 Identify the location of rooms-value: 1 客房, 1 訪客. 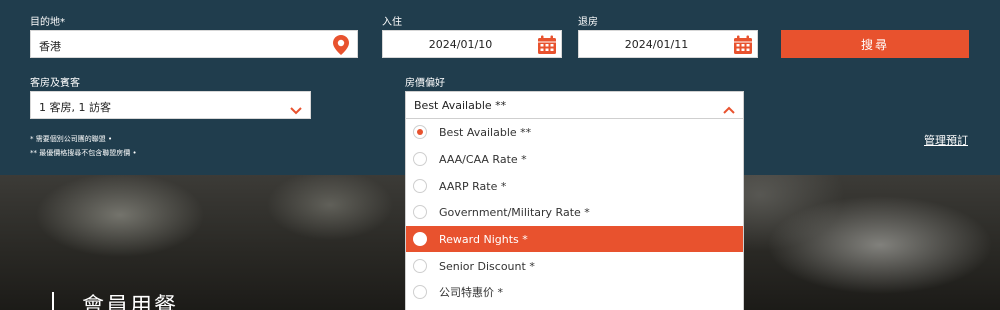
(75, 107).